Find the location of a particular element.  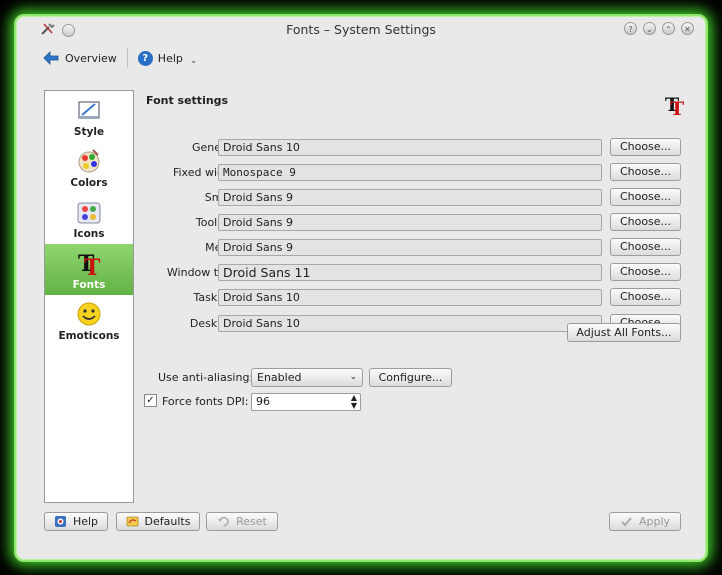

force-dpi-checkbox: ✓ is located at coordinates (150, 400).